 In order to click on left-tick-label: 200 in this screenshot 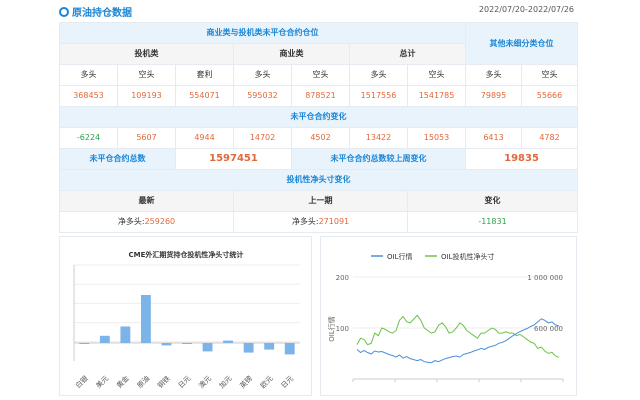, I will do `click(342, 278)`.